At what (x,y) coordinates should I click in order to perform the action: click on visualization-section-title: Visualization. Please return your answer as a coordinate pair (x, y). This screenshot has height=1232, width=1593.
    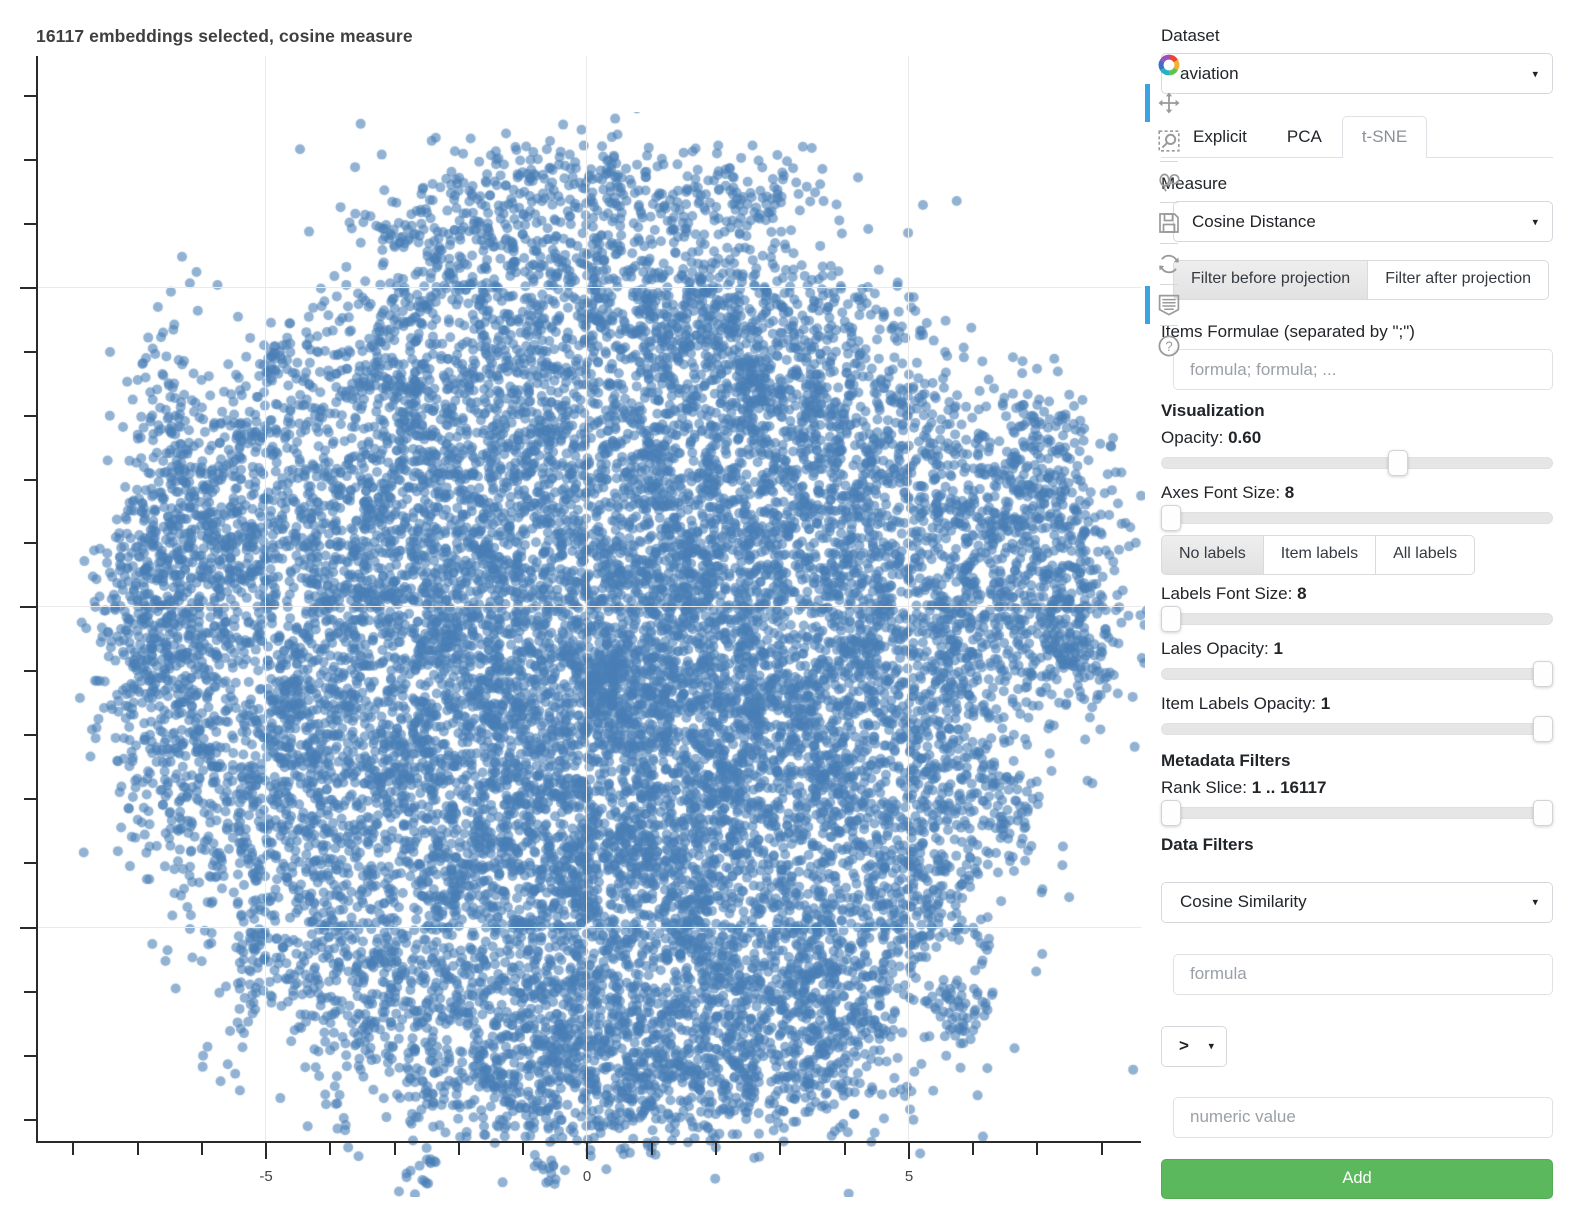
    Looking at the image, I should click on (1213, 411).